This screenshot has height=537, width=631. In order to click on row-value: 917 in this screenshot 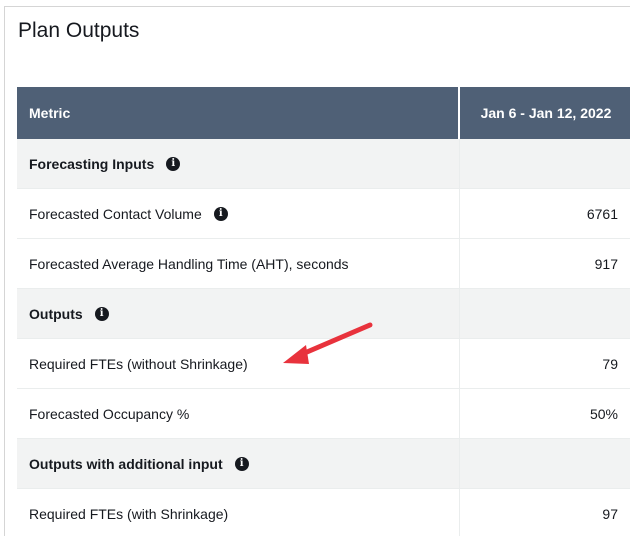, I will do `click(606, 263)`.